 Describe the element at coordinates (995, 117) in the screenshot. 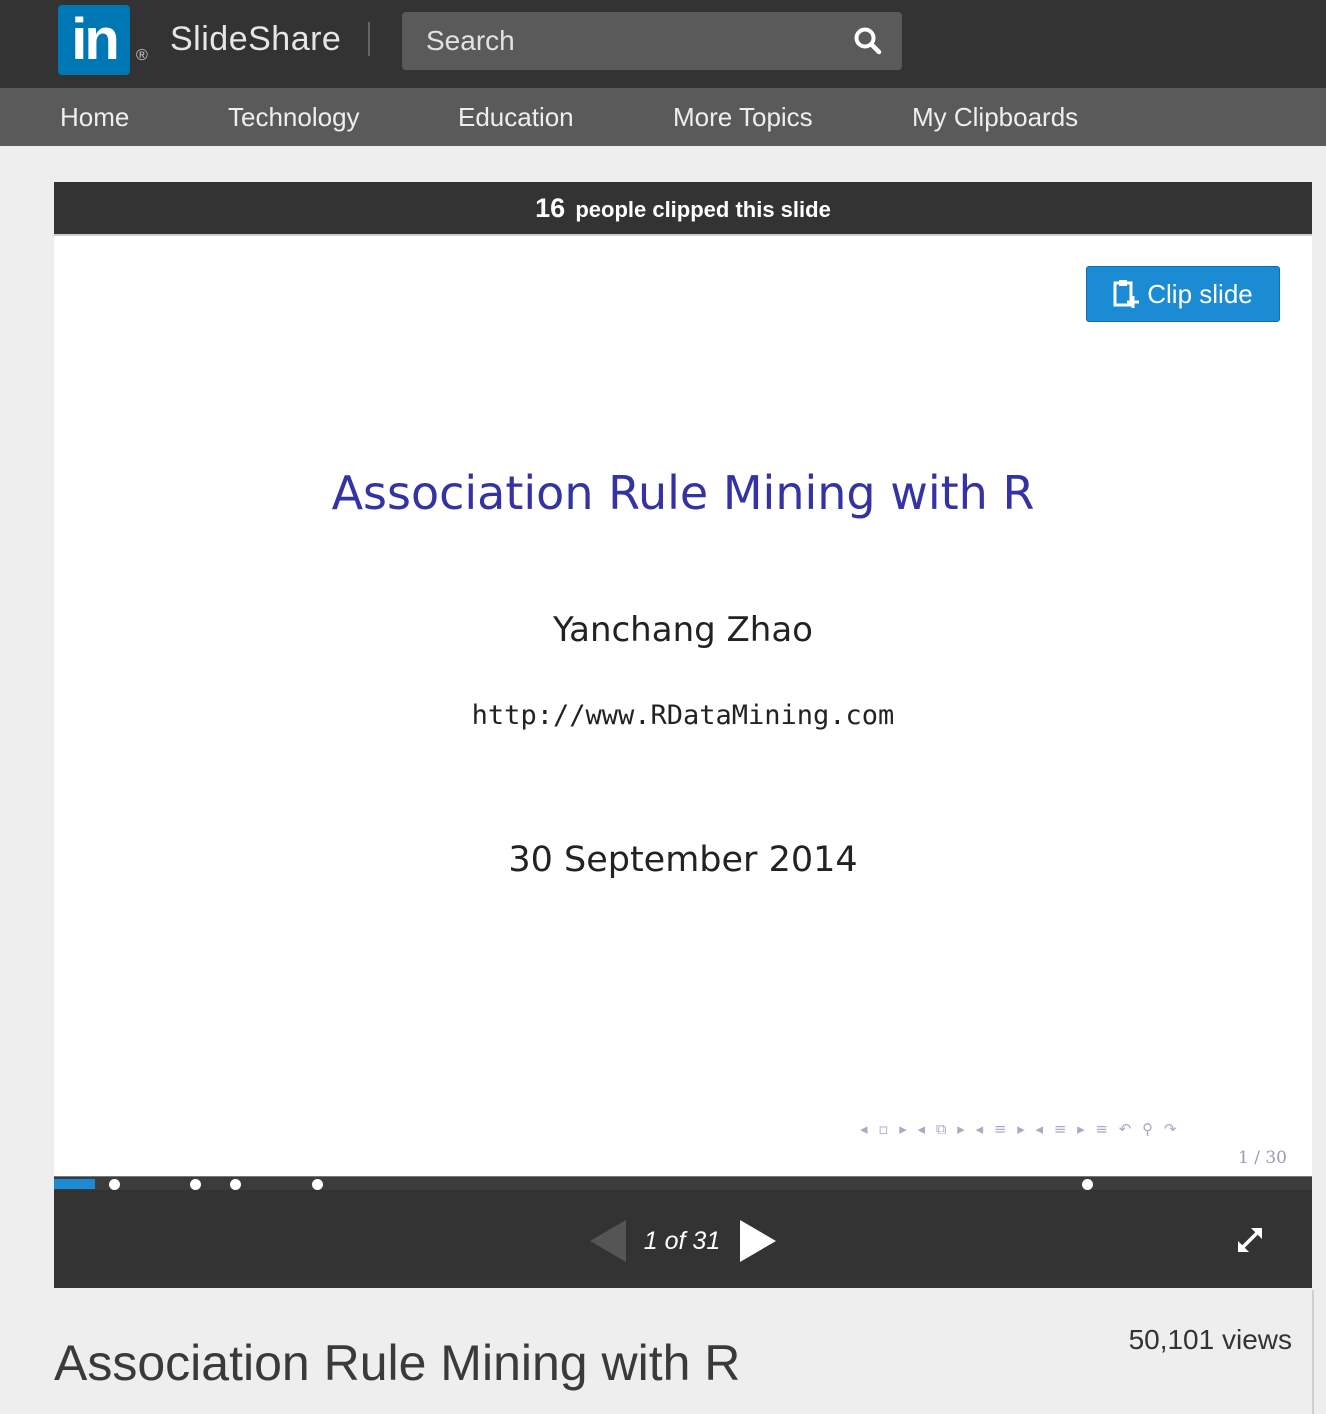

I see `nav-item-my-clipboards: My Clipboards` at that location.